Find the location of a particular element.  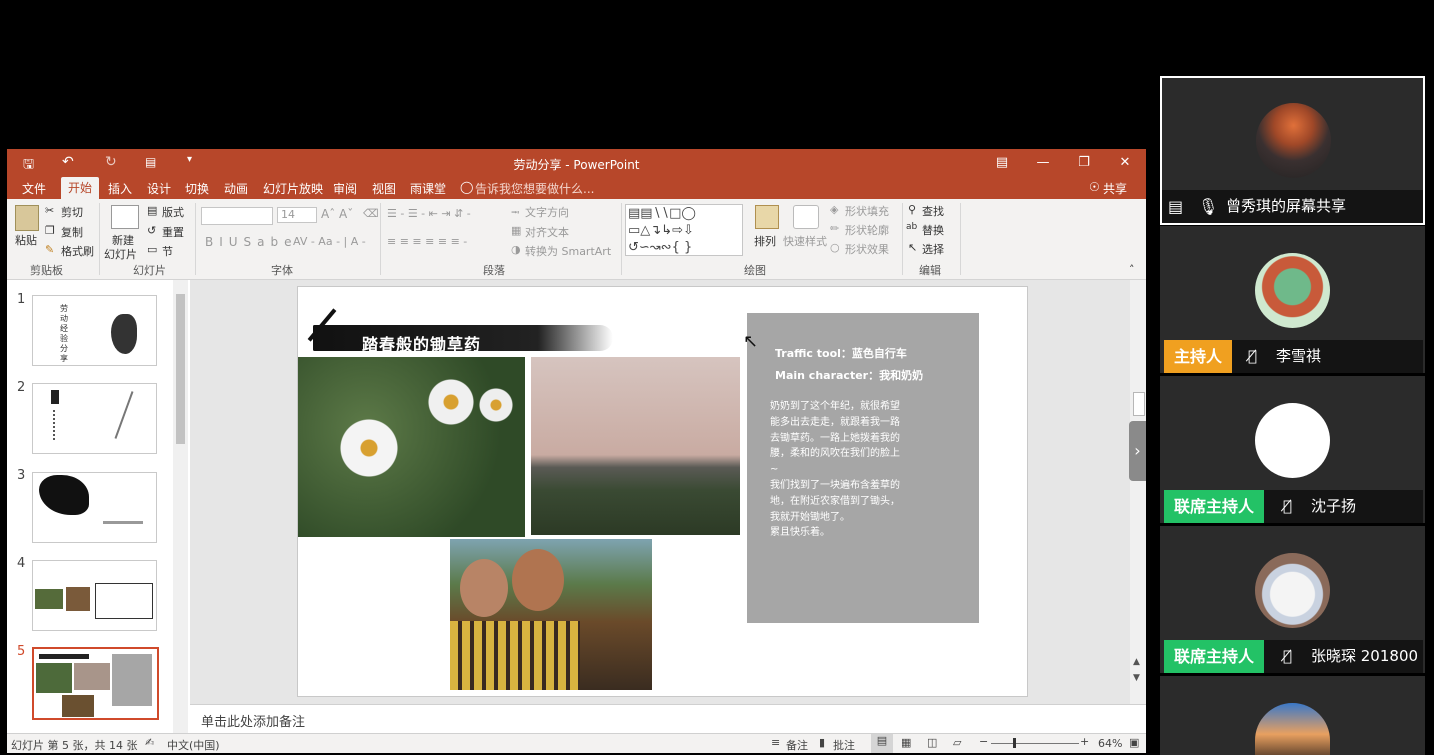

clear-format-icon: ⌫ is located at coordinates (371, 213).